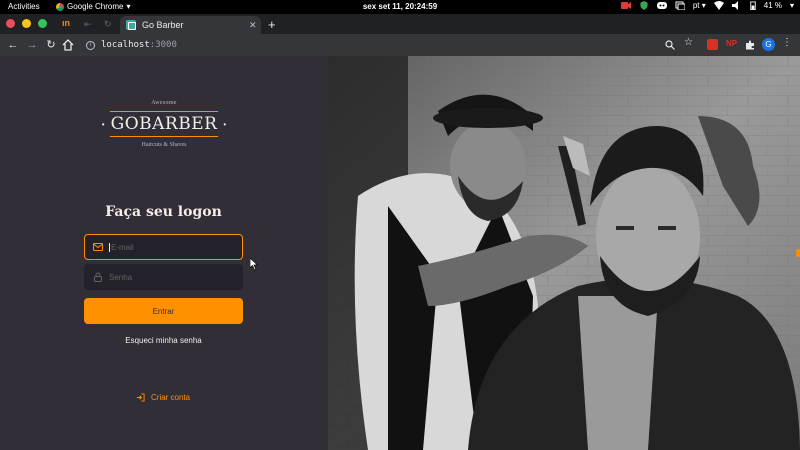  What do you see at coordinates (731, 43) in the screenshot?
I see `extension-np-icon: NP` at bounding box center [731, 43].